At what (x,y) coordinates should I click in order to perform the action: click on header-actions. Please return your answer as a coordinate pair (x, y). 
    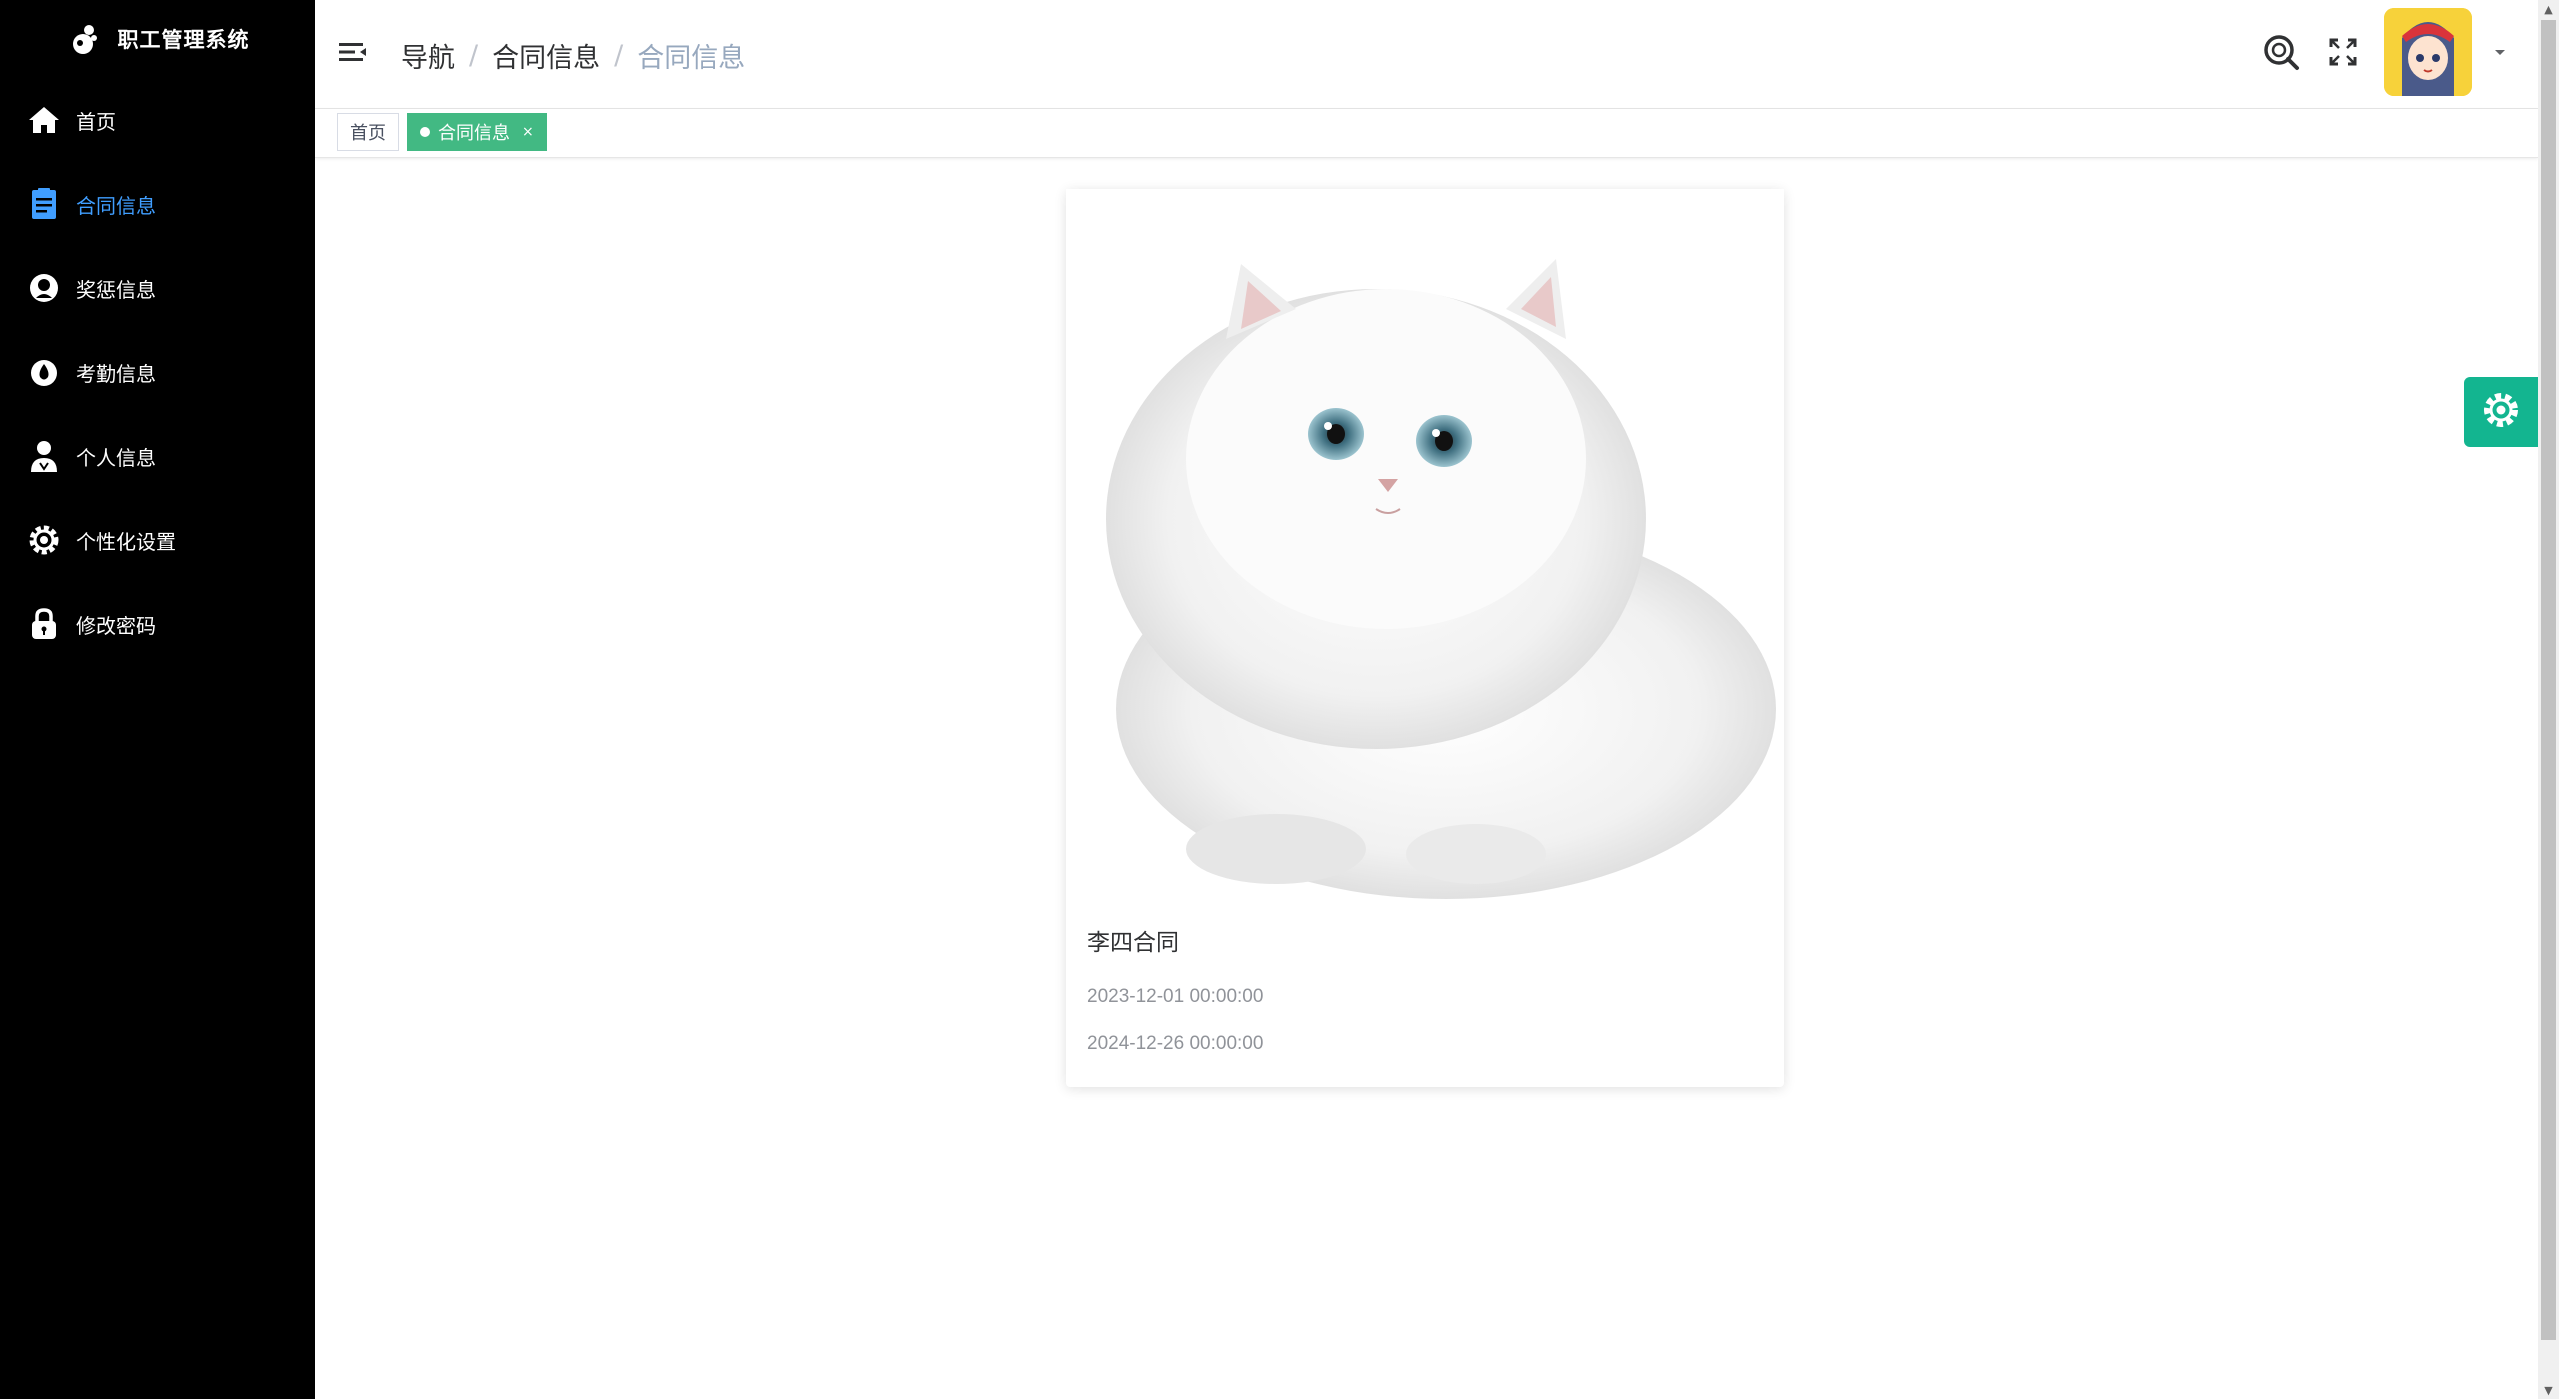
    Looking at the image, I should click on (2384, 52).